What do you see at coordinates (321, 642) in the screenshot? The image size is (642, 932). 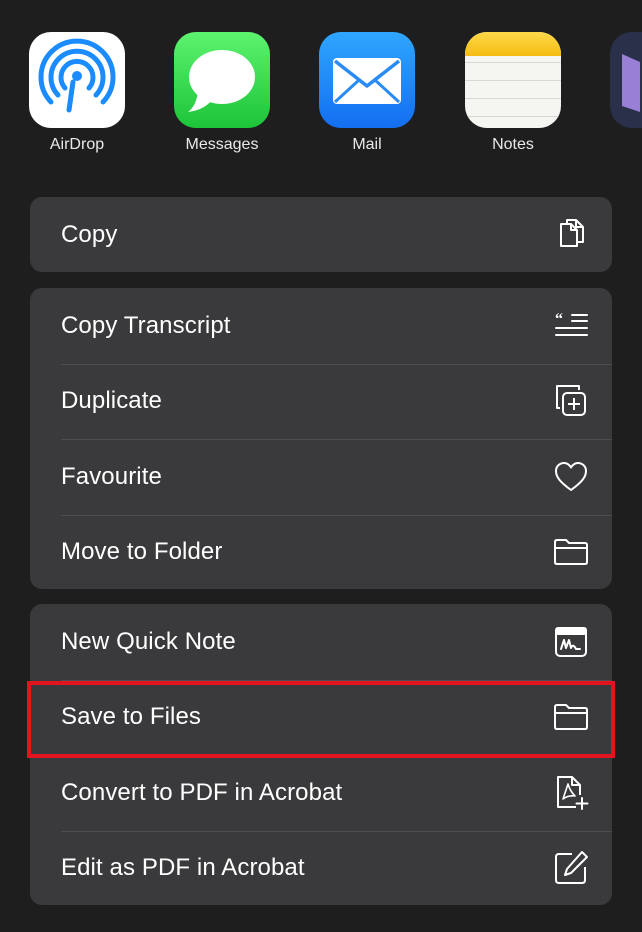 I see `action-new-quick-note: New Quick Note` at bounding box center [321, 642].